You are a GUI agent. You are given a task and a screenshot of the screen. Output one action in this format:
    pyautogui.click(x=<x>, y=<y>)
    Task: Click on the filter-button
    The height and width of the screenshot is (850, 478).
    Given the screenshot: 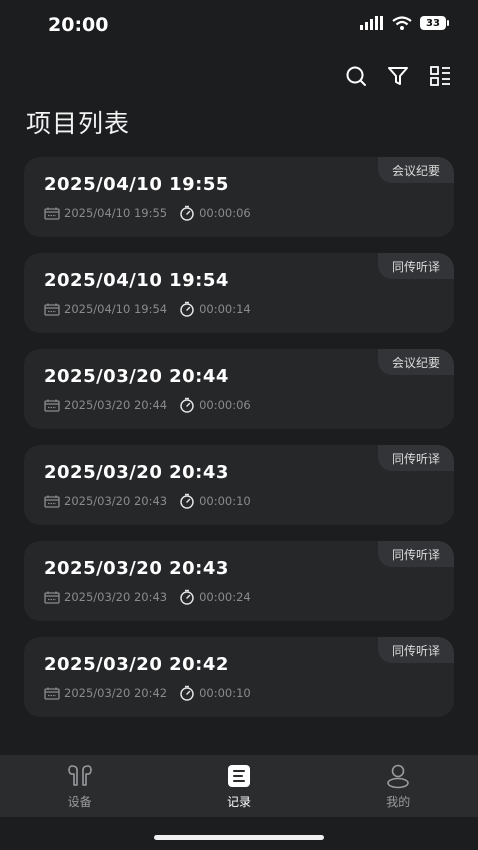 What is the action you would take?
    pyautogui.click(x=398, y=76)
    